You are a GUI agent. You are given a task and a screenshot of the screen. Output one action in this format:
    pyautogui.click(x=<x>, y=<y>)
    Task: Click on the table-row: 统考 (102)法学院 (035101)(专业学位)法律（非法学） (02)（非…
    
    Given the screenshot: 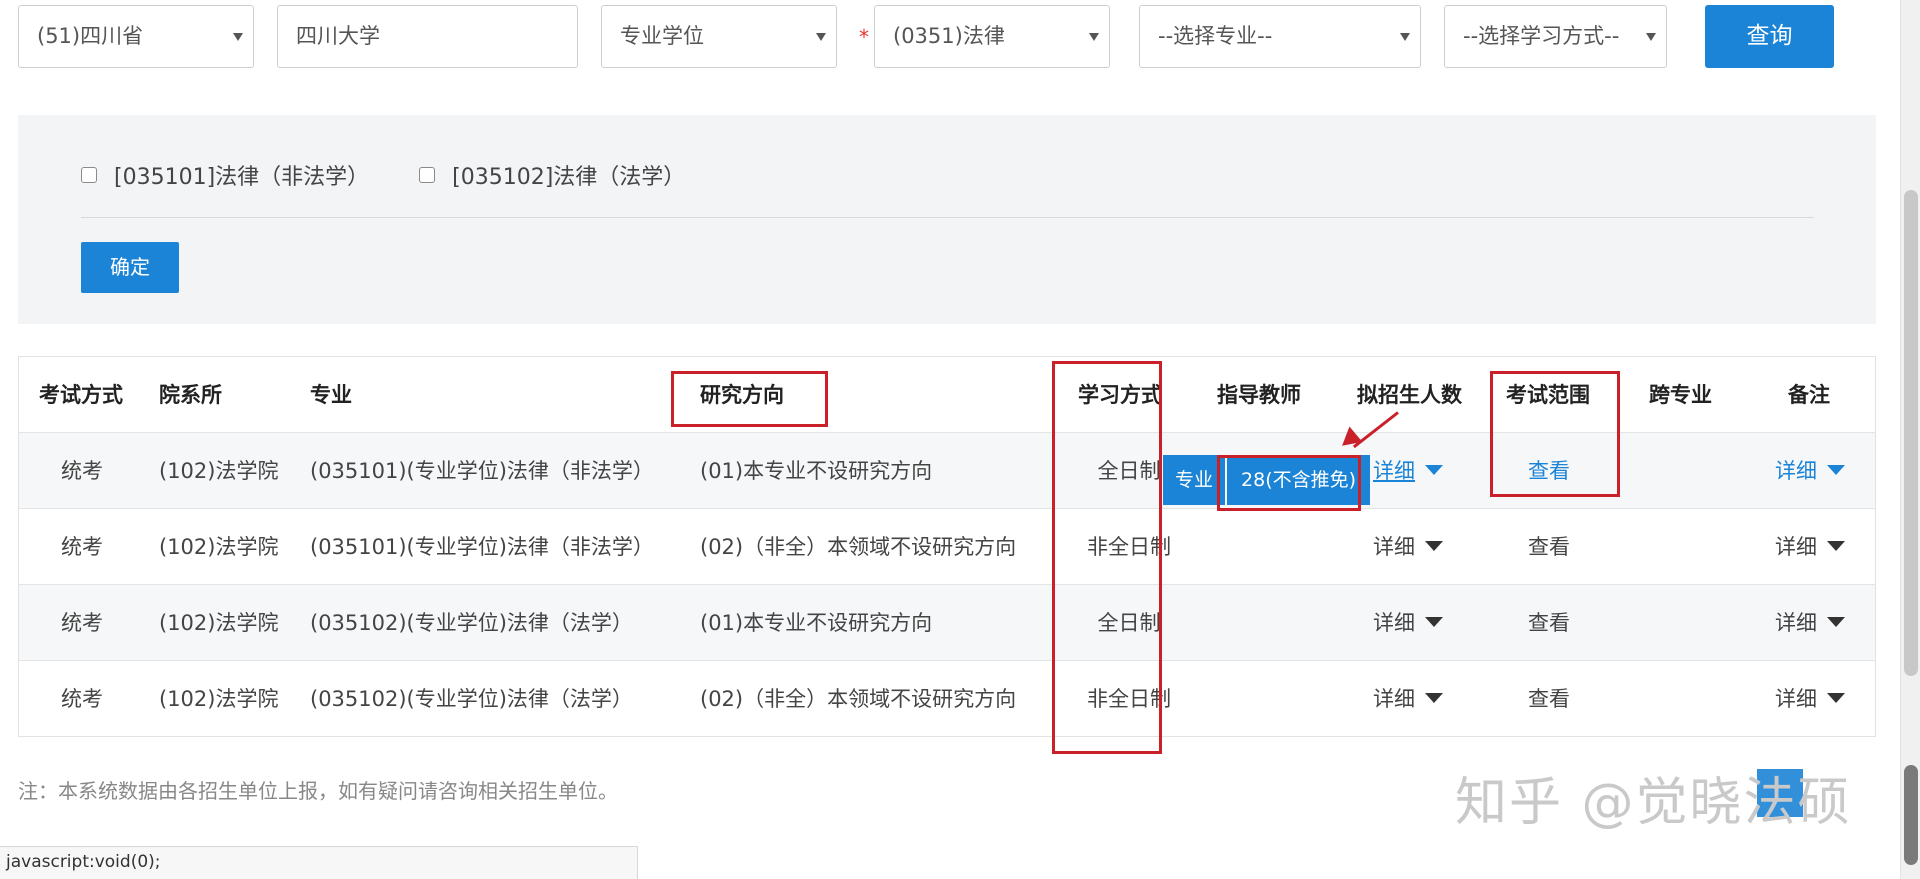 What is the action you would take?
    pyautogui.click(x=947, y=547)
    